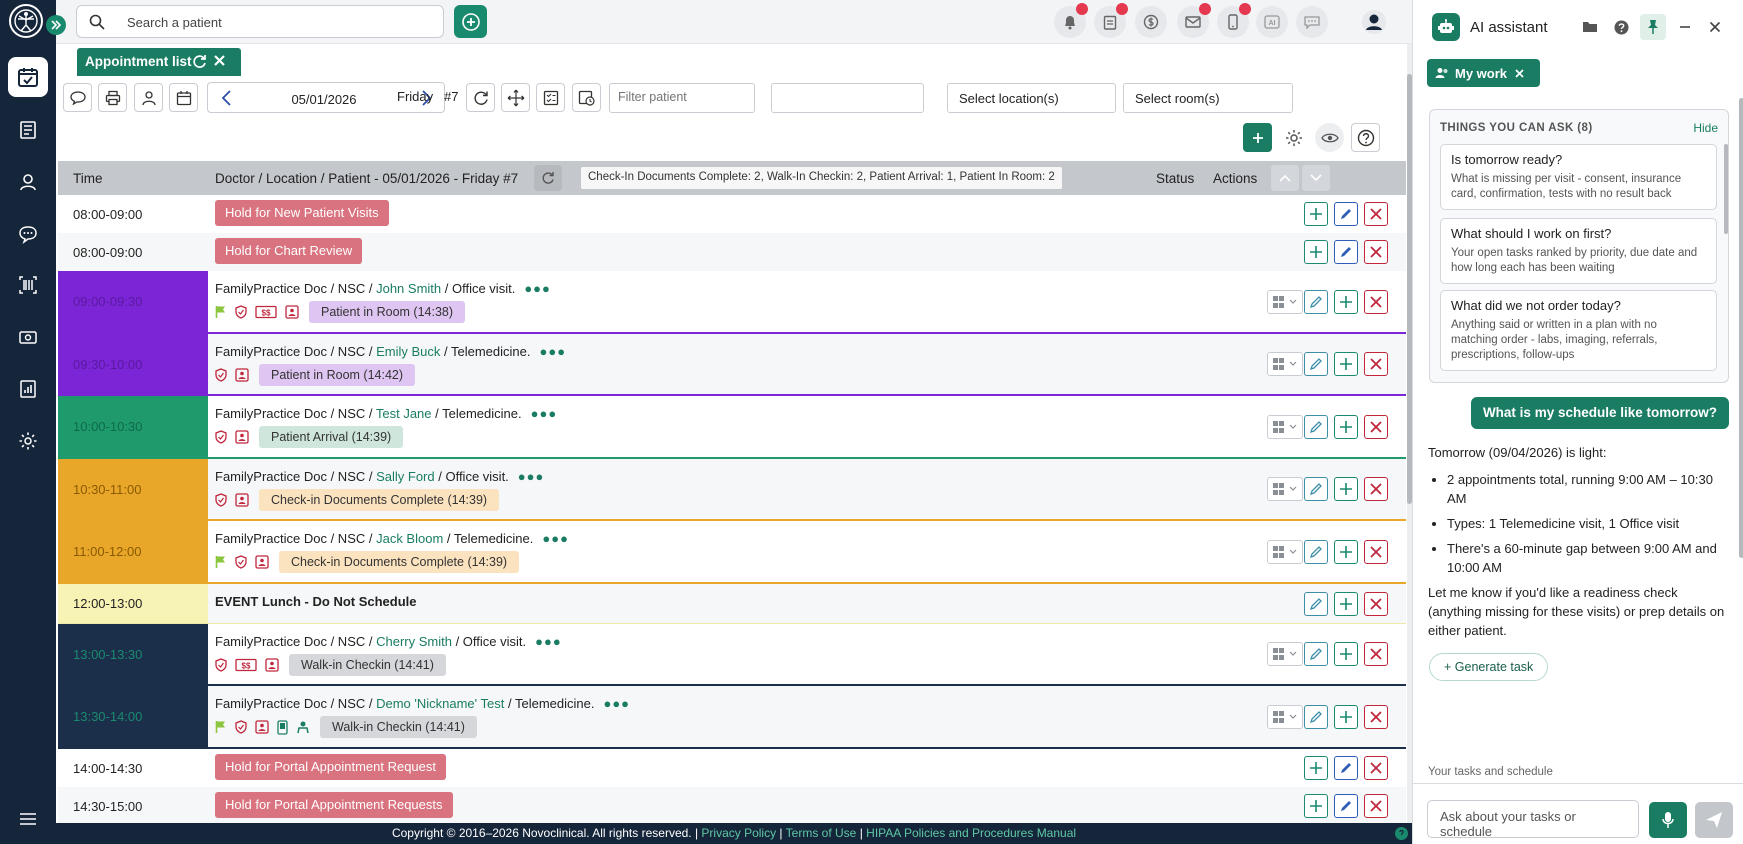 This screenshot has width=1743, height=844. Describe the element at coordinates (1312, 22) in the screenshot. I see `messages-icon` at that location.